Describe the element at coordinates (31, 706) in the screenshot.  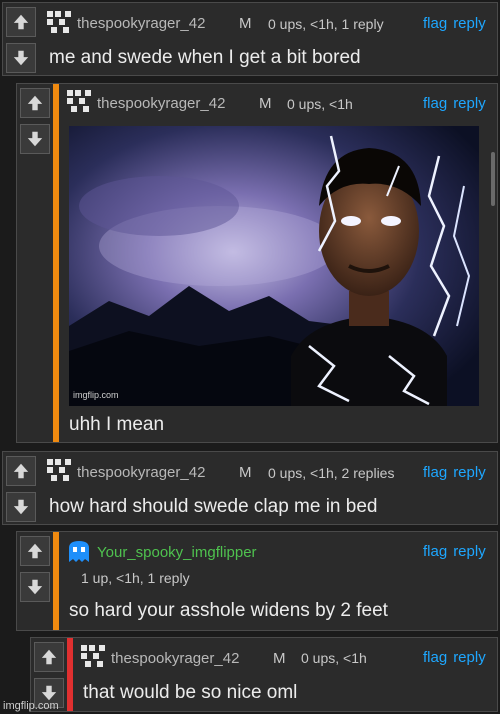
I see `footer-watermark: imgflip.com` at that location.